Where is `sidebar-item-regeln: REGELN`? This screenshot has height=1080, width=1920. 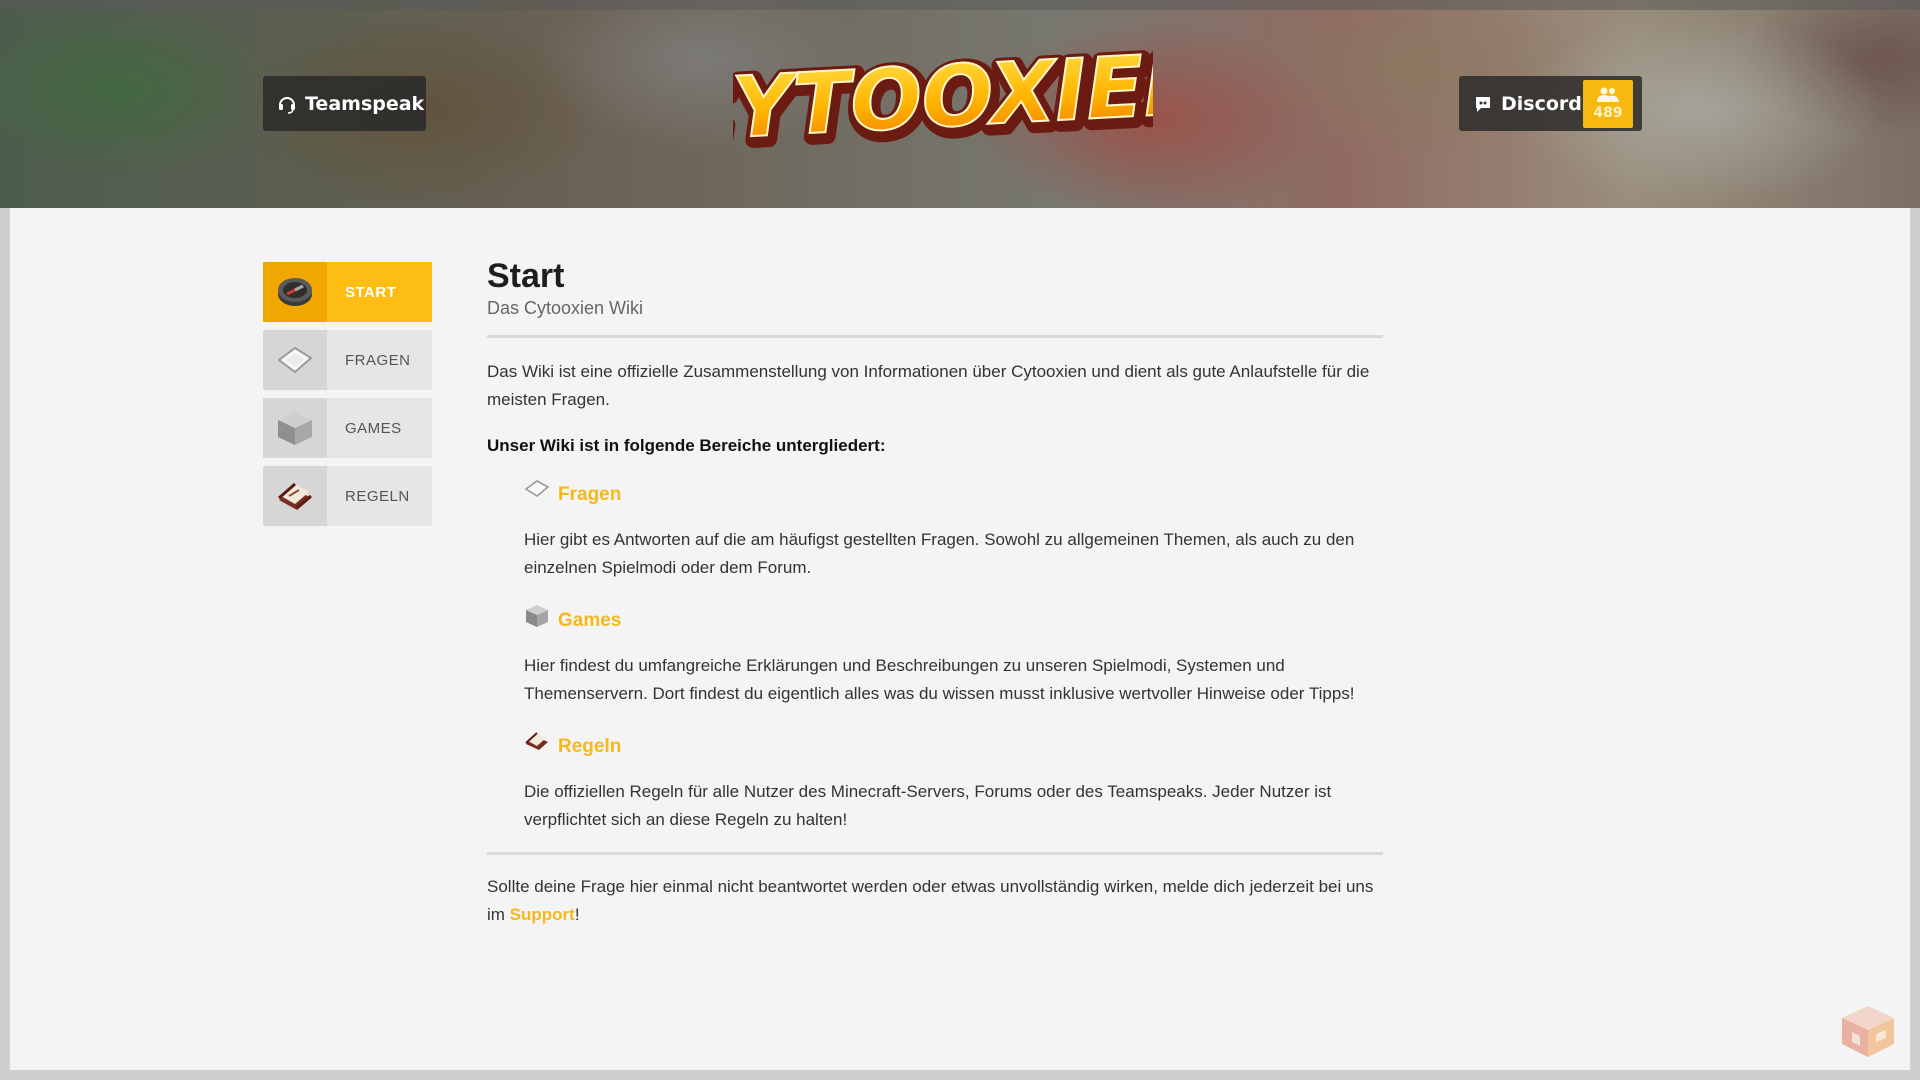
sidebar-item-regeln: REGELN is located at coordinates (347, 496).